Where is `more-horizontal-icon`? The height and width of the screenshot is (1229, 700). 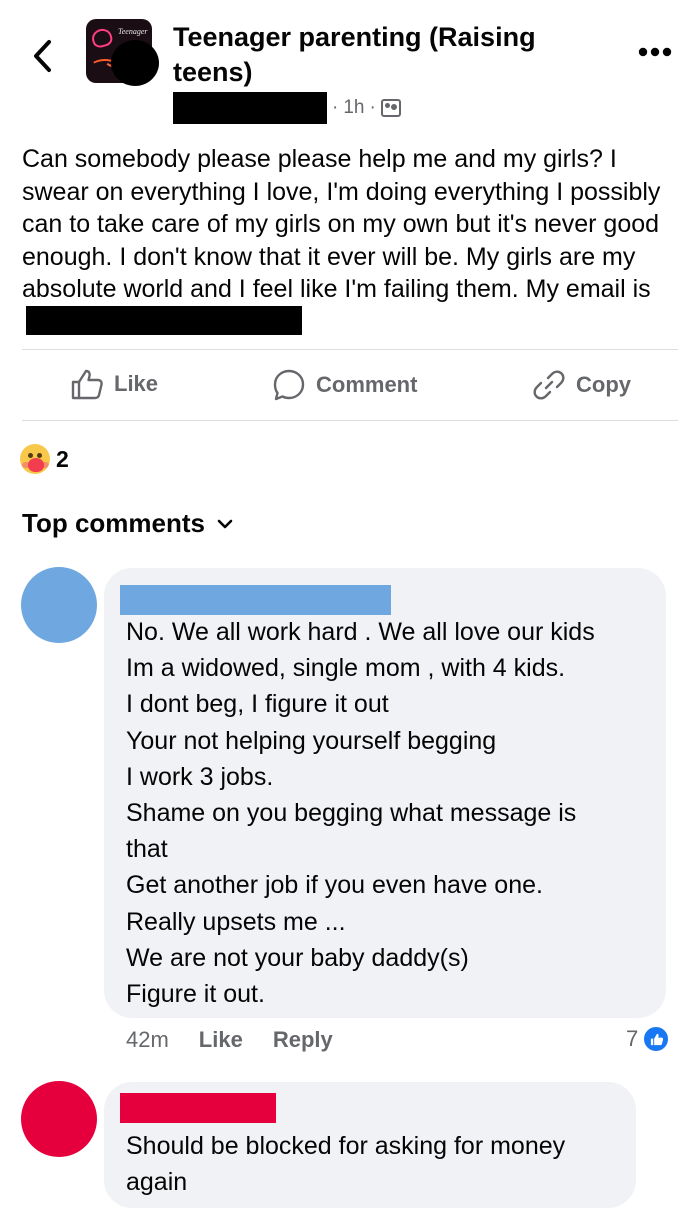
more-horizontal-icon is located at coordinates (655, 52).